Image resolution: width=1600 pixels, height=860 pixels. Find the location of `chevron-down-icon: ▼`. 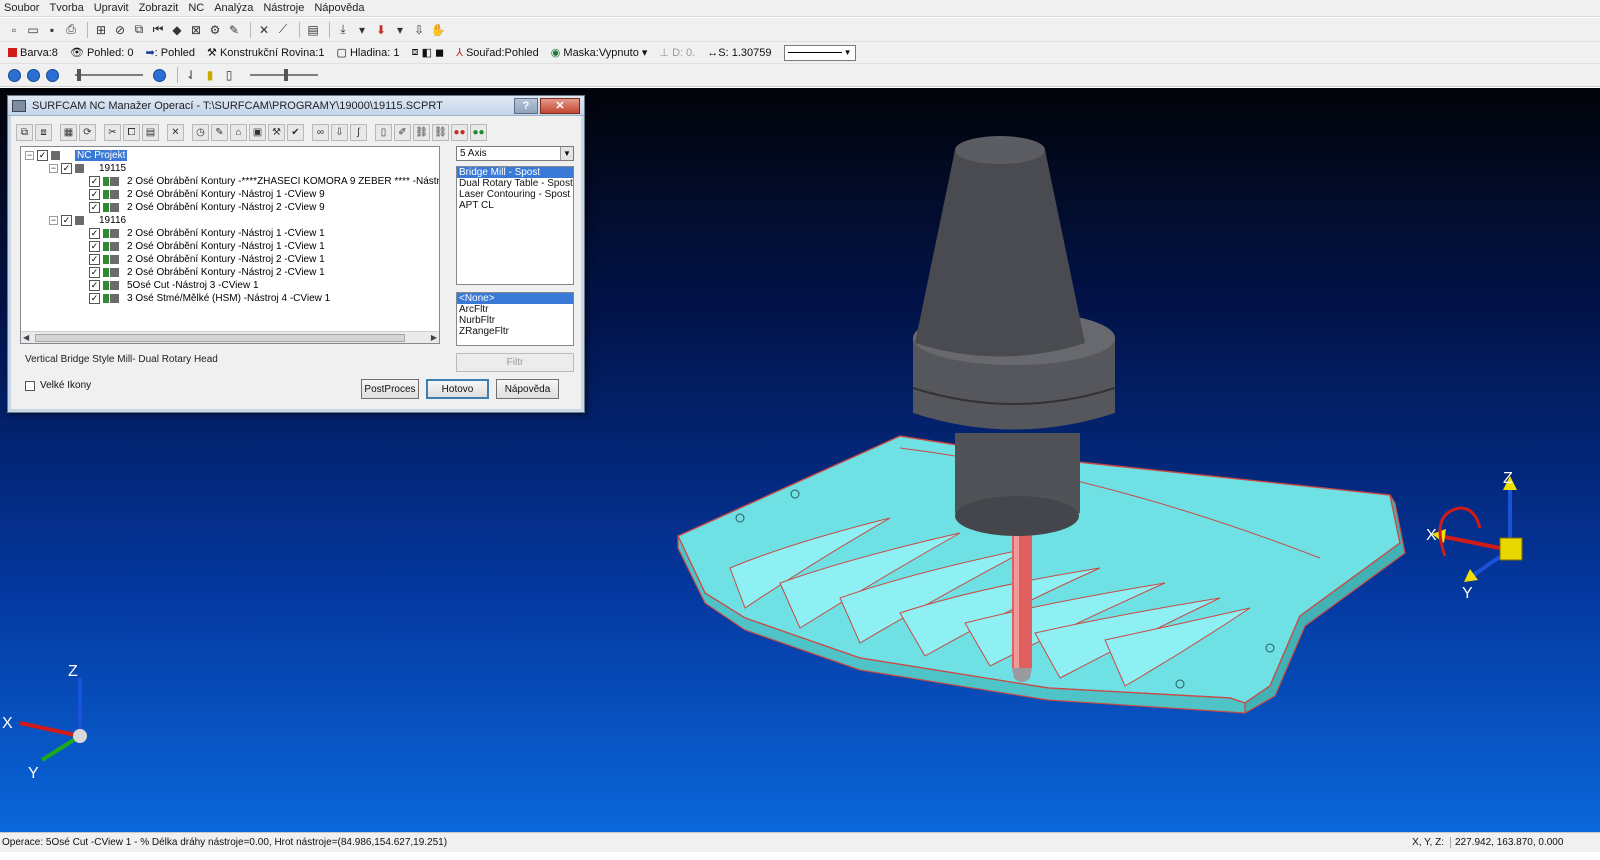

chevron-down-icon: ▼ is located at coordinates (566, 153).